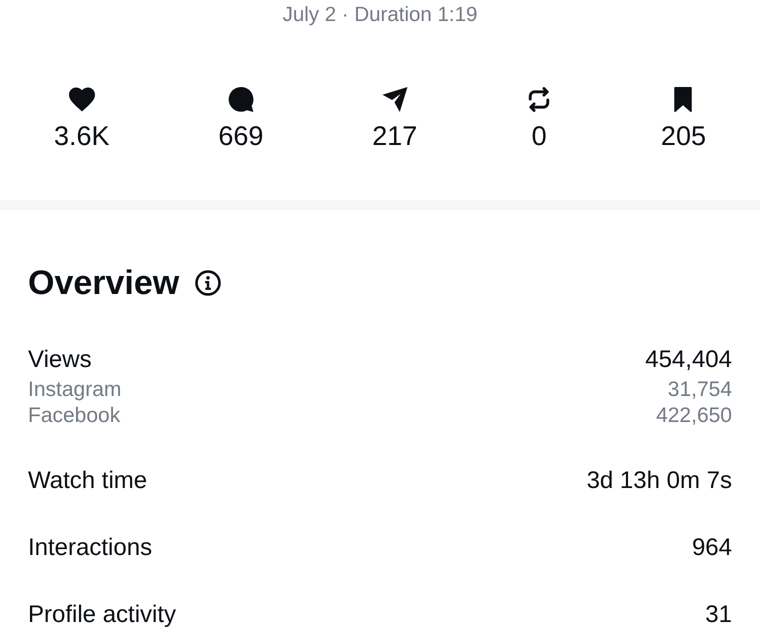 The image size is (760, 636). What do you see at coordinates (380, 14) in the screenshot?
I see `date-duration-text: July 2 · Duration 1:19` at bounding box center [380, 14].